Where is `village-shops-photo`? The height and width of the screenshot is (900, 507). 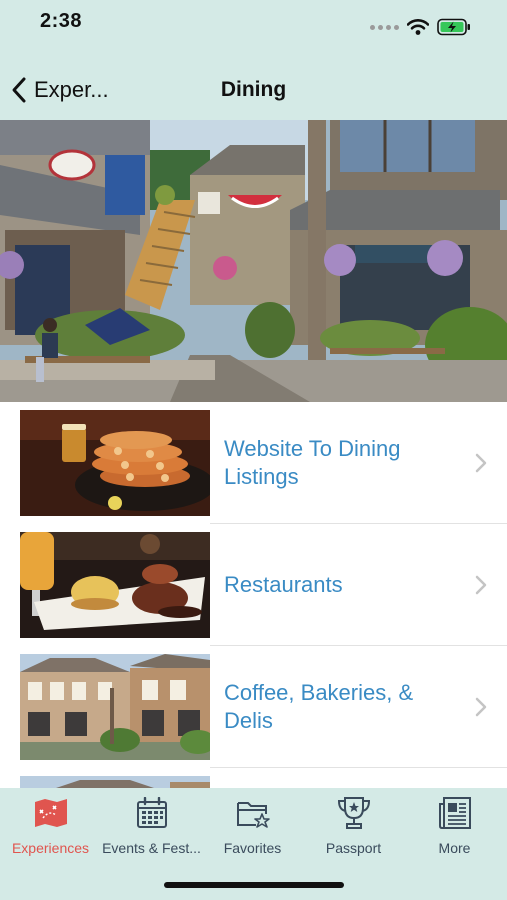
village-shops-photo is located at coordinates (115, 707).